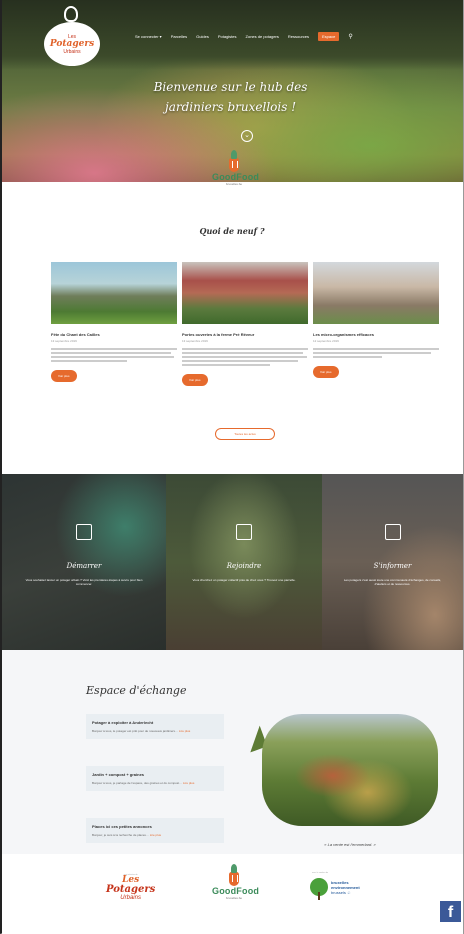 The height and width of the screenshot is (934, 464). What do you see at coordinates (155, 722) in the screenshot?
I see `exchange-post-title: Potager à exploiter à Anderlecht` at bounding box center [155, 722].